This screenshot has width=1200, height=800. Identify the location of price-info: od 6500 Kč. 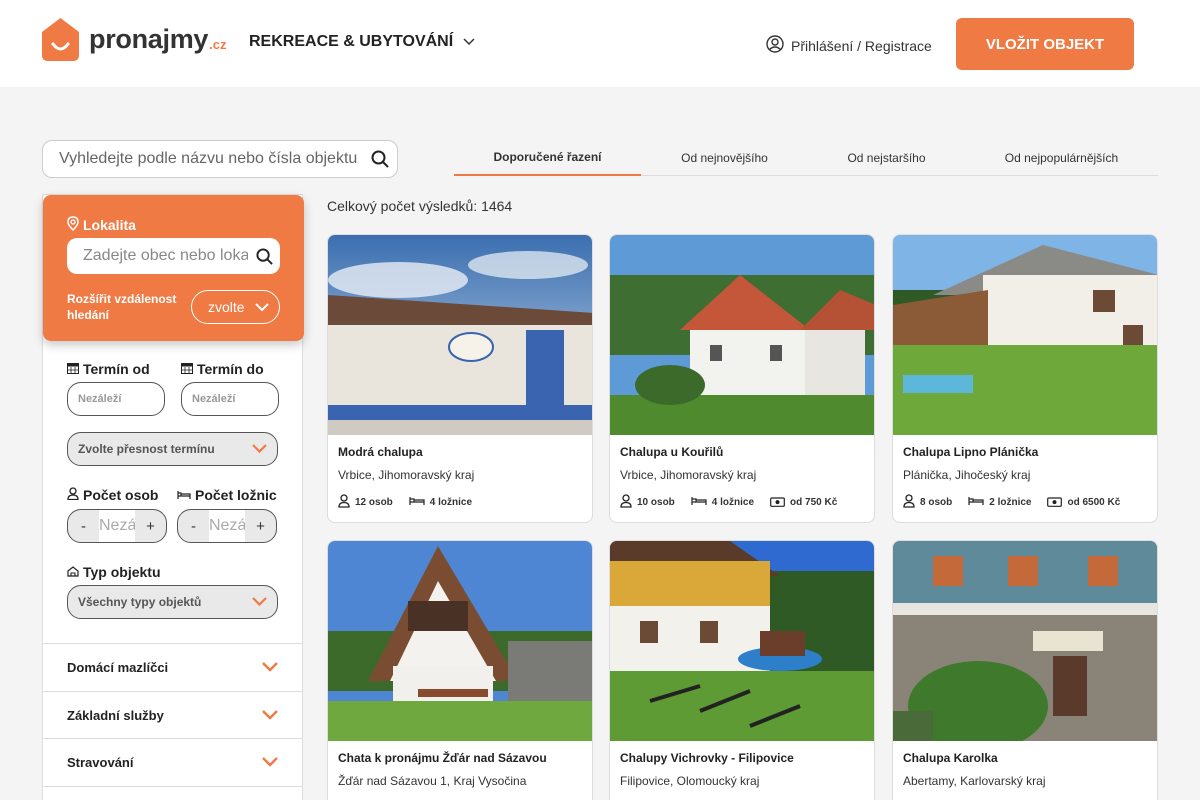
(1083, 502).